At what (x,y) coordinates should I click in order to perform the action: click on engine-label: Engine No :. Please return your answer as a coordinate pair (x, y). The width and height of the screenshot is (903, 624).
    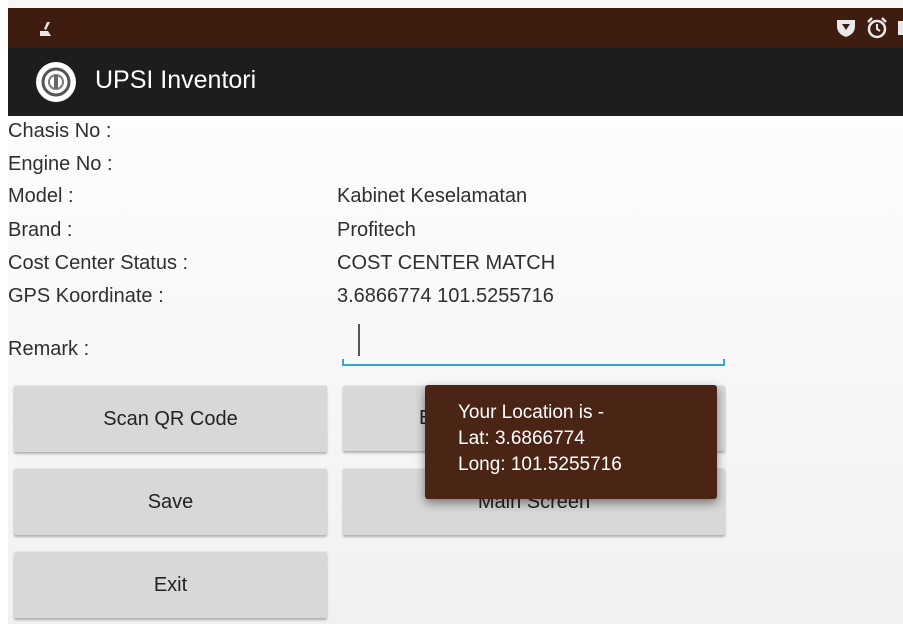
    Looking at the image, I should click on (60, 164).